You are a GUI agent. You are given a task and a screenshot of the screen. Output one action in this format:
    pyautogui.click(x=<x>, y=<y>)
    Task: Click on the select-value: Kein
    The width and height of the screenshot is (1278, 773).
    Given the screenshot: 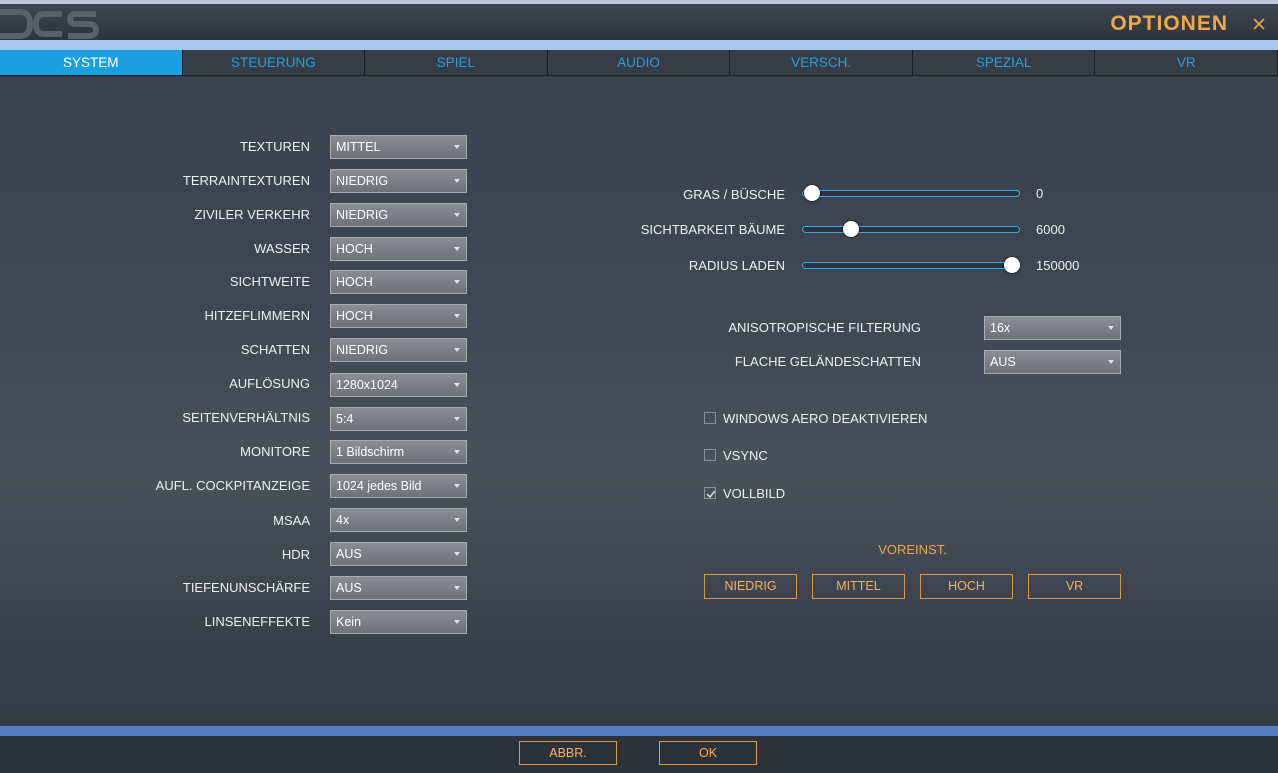 What is the action you would take?
    pyautogui.click(x=349, y=622)
    